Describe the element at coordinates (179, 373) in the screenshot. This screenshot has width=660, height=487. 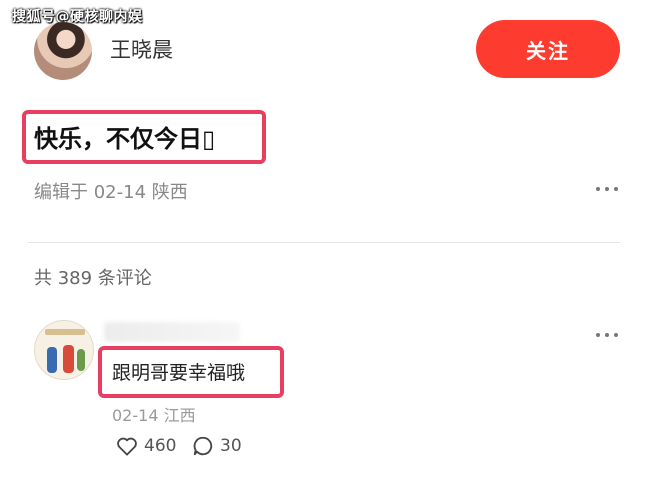
I see `comment-text: 跟明哥要幸福哦` at that location.